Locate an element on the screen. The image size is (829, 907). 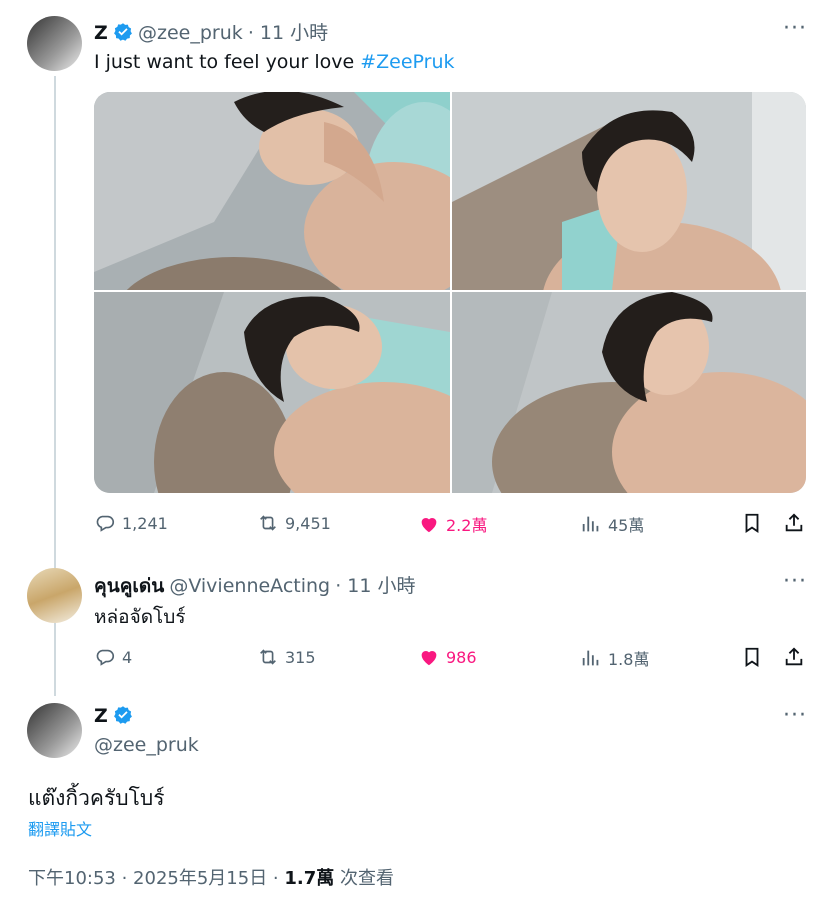
reply-button: 1,241 is located at coordinates (131, 523).